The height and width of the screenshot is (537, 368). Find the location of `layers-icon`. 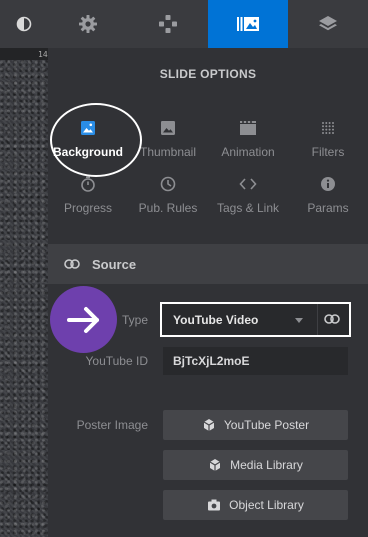

layers-icon is located at coordinates (328, 23).